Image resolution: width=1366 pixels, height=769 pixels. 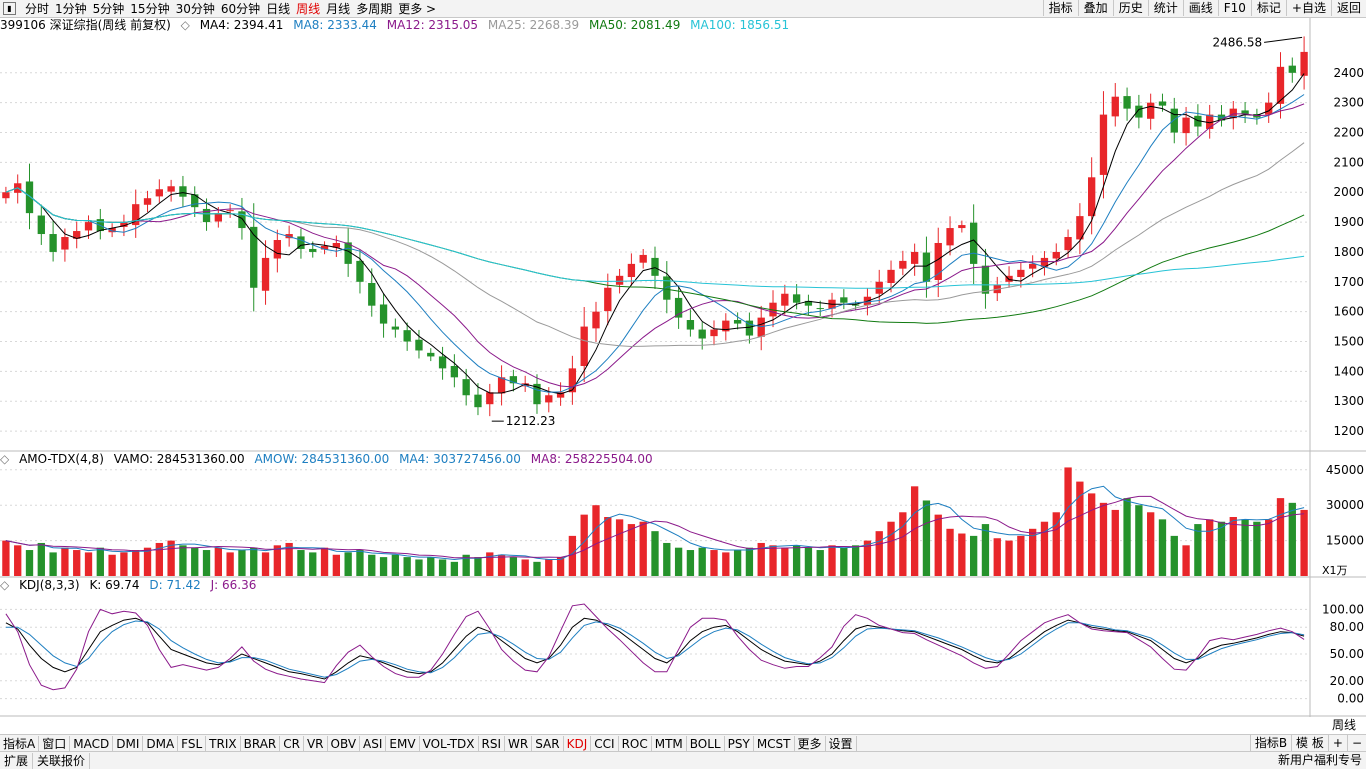 What do you see at coordinates (1095, 8) in the screenshot?
I see `toolbar-button-1: 叠加` at bounding box center [1095, 8].